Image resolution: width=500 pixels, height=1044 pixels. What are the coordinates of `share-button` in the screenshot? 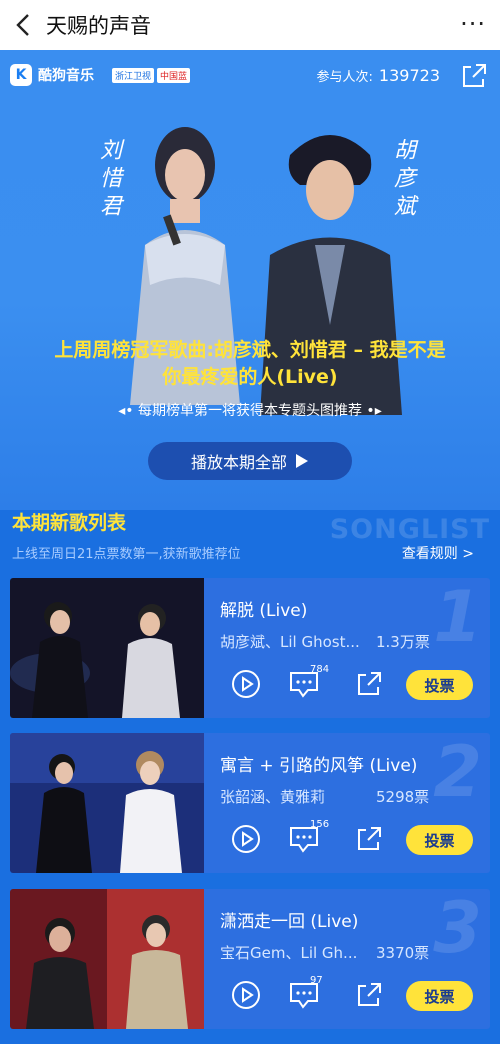 It's located at (474, 78).